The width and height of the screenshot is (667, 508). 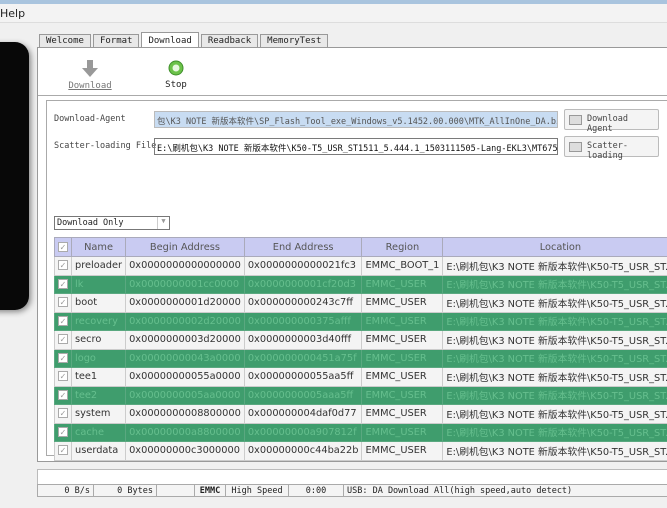 What do you see at coordinates (294, 41) in the screenshot?
I see `tab-memorytest: MemoryTest` at bounding box center [294, 41].